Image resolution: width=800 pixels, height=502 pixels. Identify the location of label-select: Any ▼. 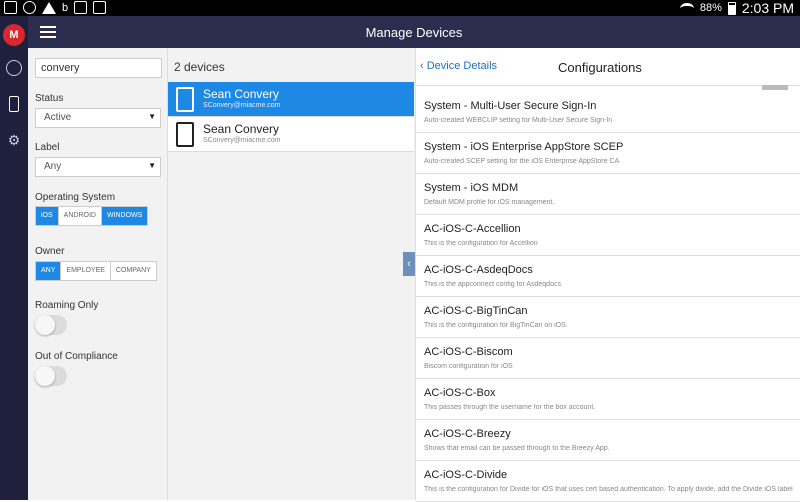
(98, 167).